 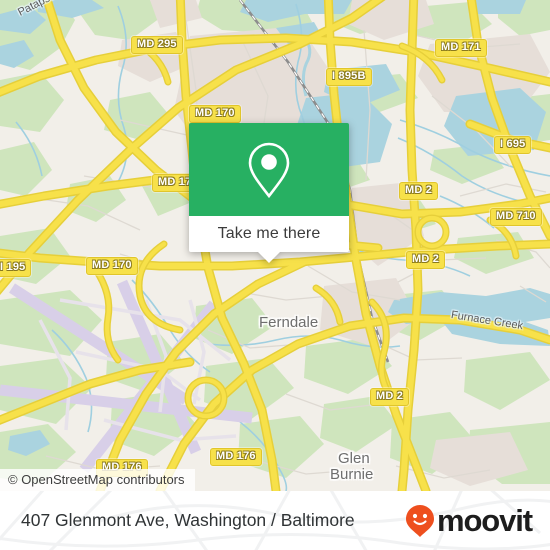 What do you see at coordinates (349, 77) in the screenshot?
I see `road-shield-i-895b: I 895B` at bounding box center [349, 77].